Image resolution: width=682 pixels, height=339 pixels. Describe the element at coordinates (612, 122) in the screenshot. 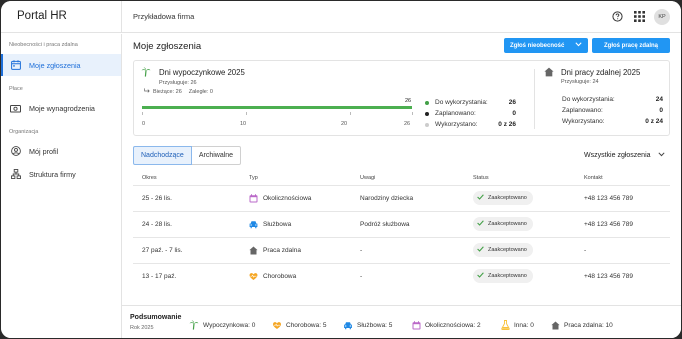

I see `remote-used-row: Wykorzystano: 0 z 24` at that location.